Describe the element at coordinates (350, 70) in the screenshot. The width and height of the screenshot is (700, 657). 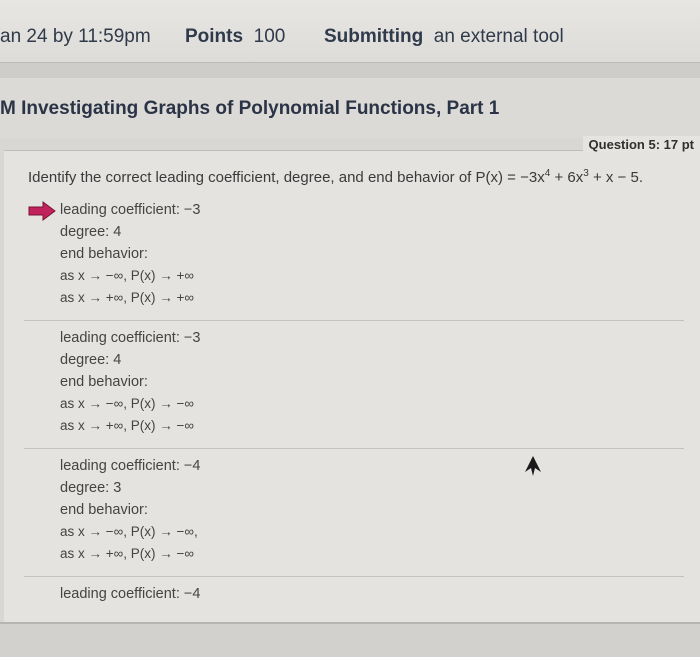
I see `header-separator` at that location.